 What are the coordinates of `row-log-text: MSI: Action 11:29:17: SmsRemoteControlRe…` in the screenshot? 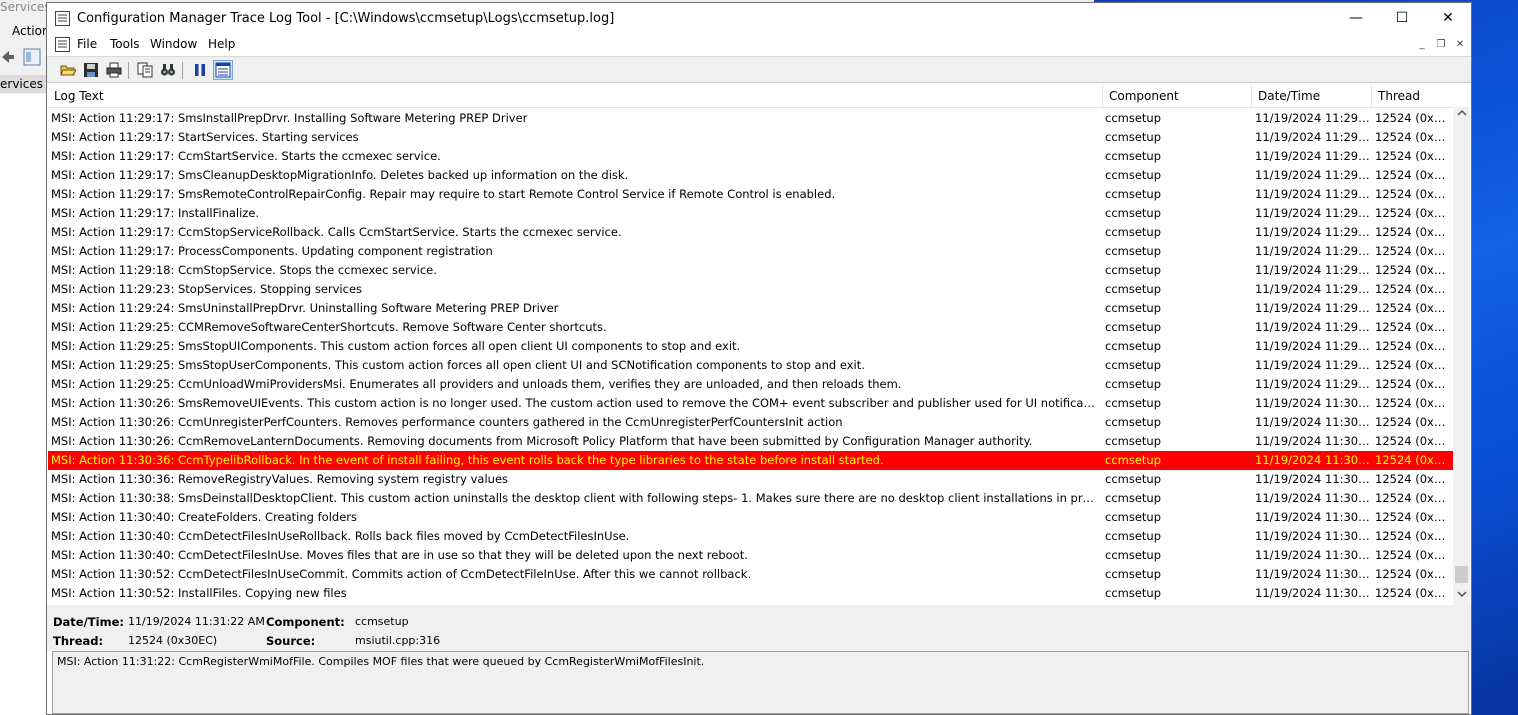 It's located at (443, 194).